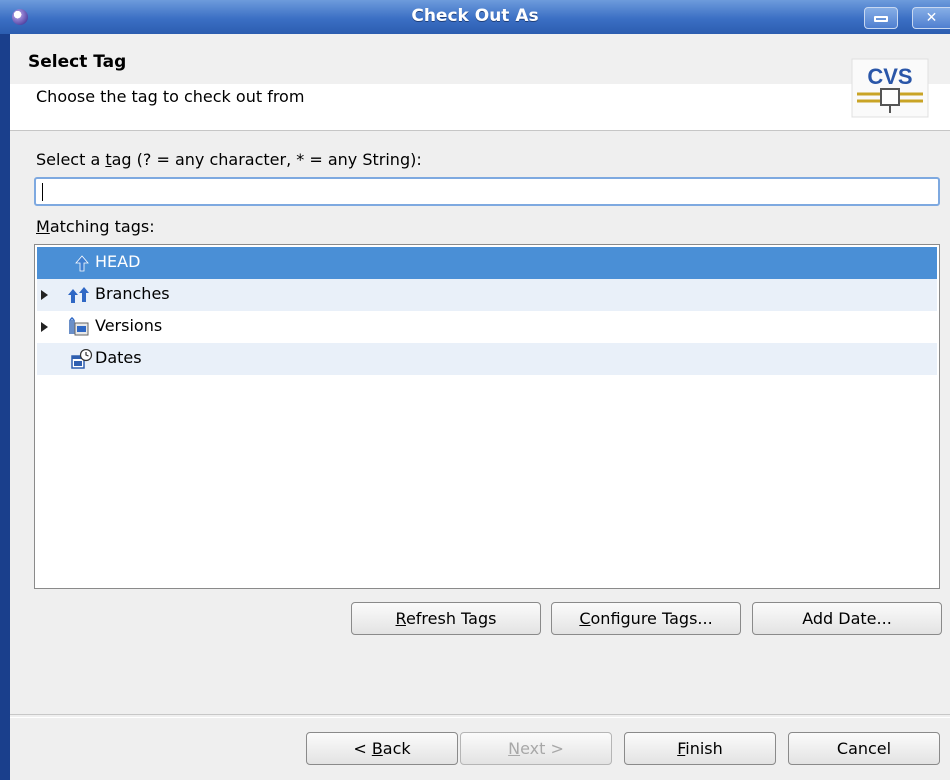 The image size is (950, 780). I want to click on wizard-header-band, so click(480, 59).